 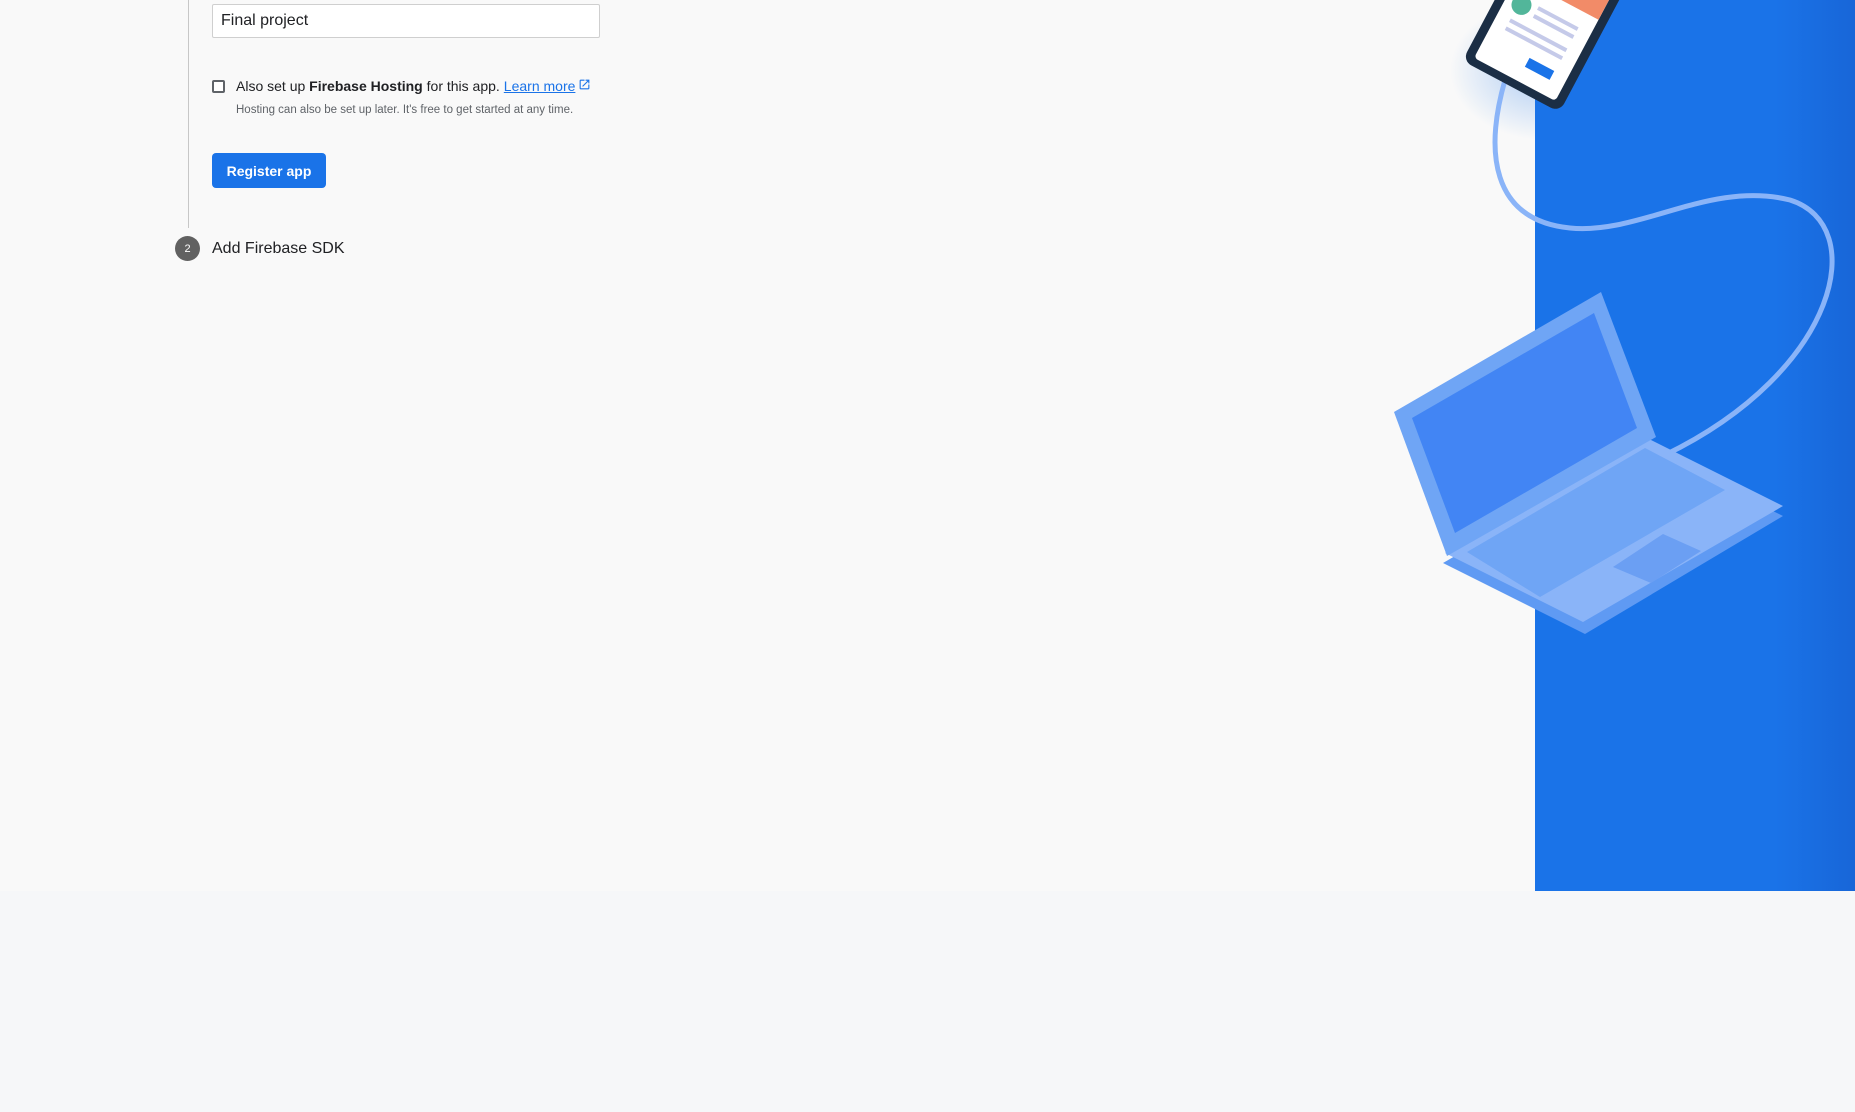 What do you see at coordinates (463, 86) in the screenshot?
I see `hosting-label-suffix: for this app.` at bounding box center [463, 86].